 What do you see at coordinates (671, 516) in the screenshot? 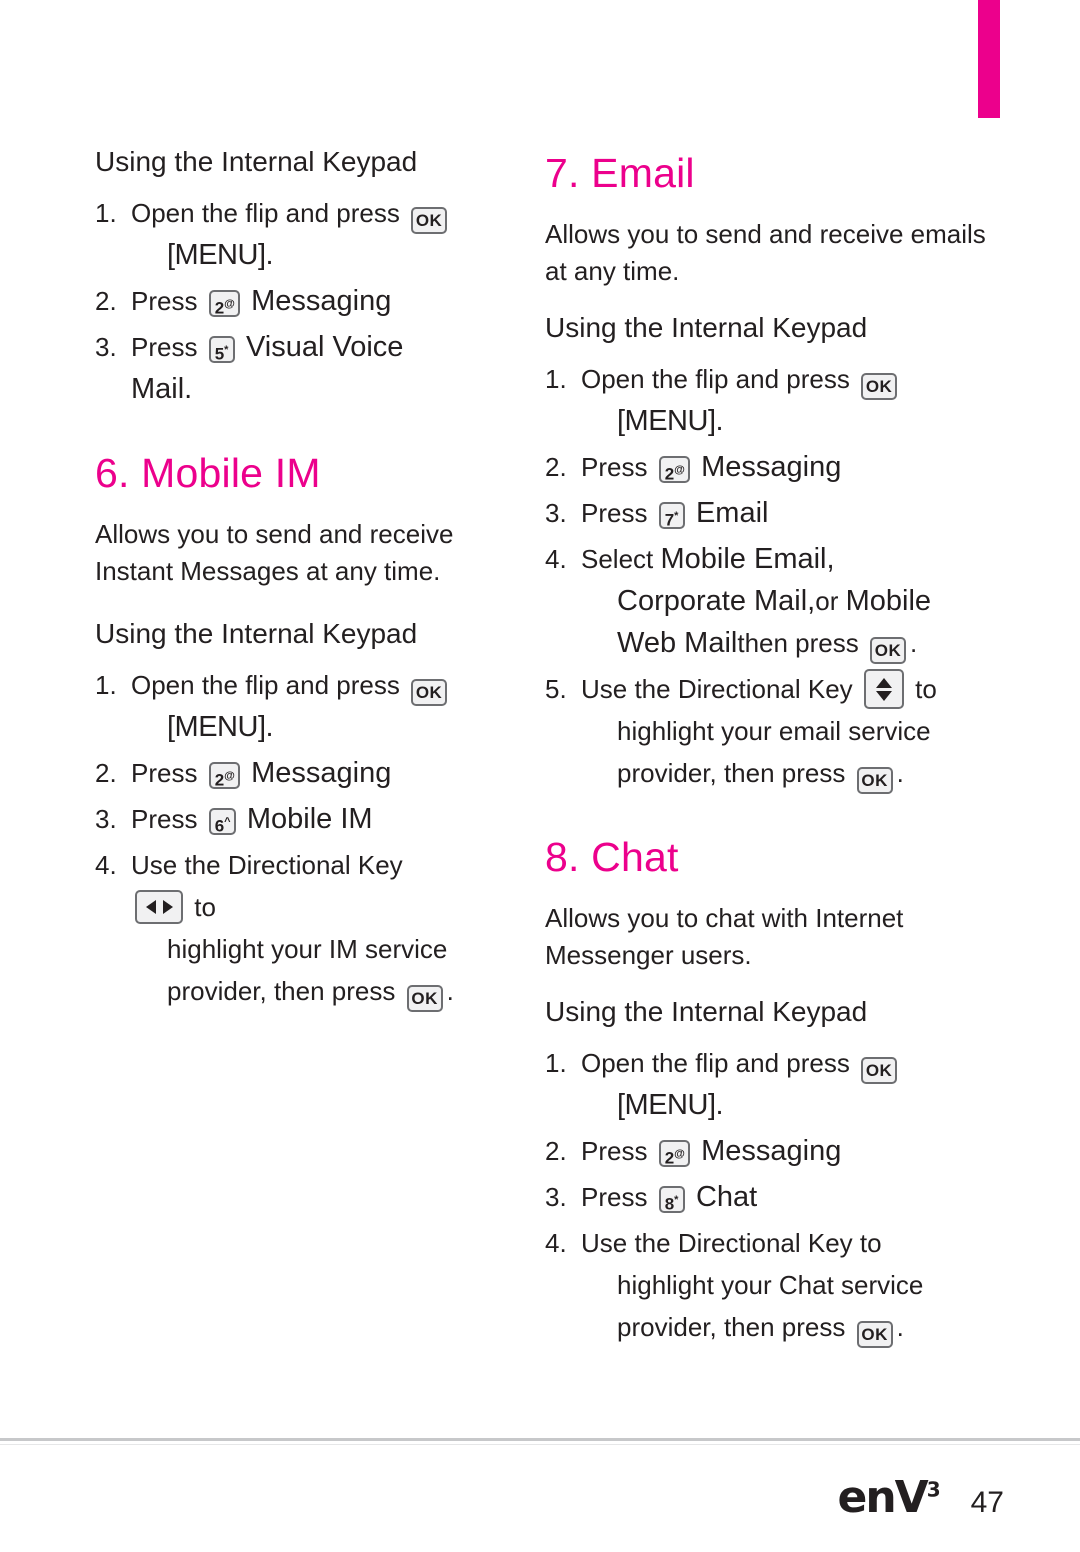
I see `key-7-icon: 7*` at bounding box center [671, 516].